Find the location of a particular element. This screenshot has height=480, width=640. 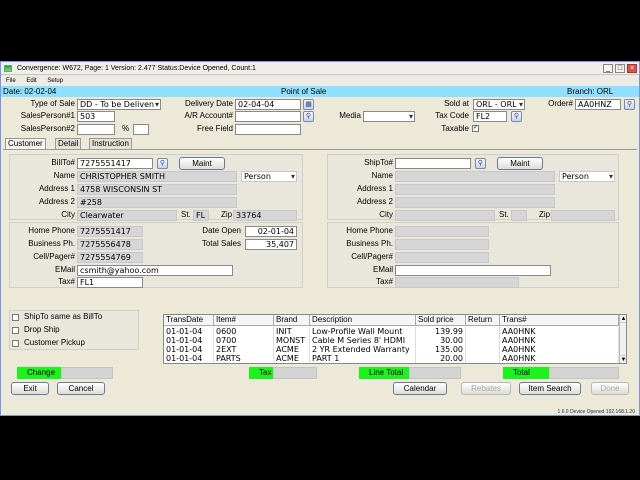

billto-email-input: csmith@yahoo.com is located at coordinates (155, 270).